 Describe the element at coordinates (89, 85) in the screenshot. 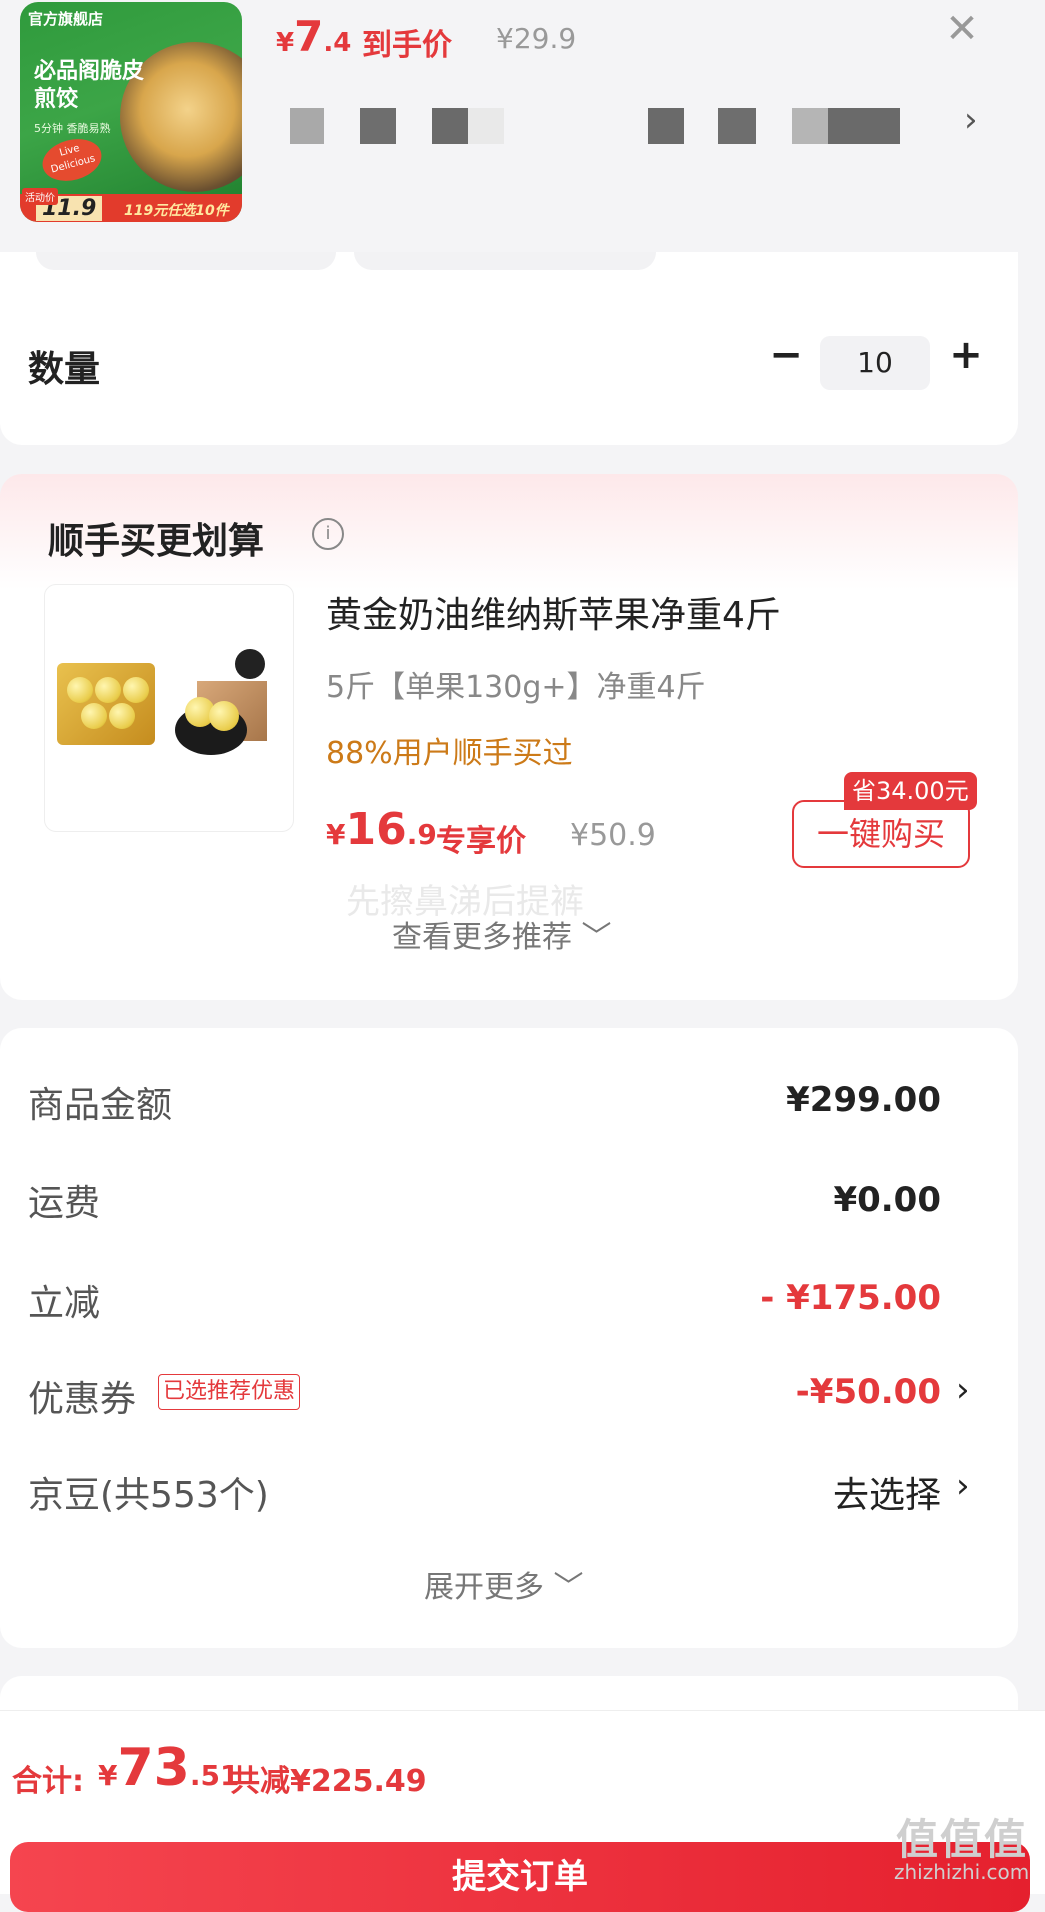

I see `thumb-product-name: 必品阁脆皮煎饺` at that location.